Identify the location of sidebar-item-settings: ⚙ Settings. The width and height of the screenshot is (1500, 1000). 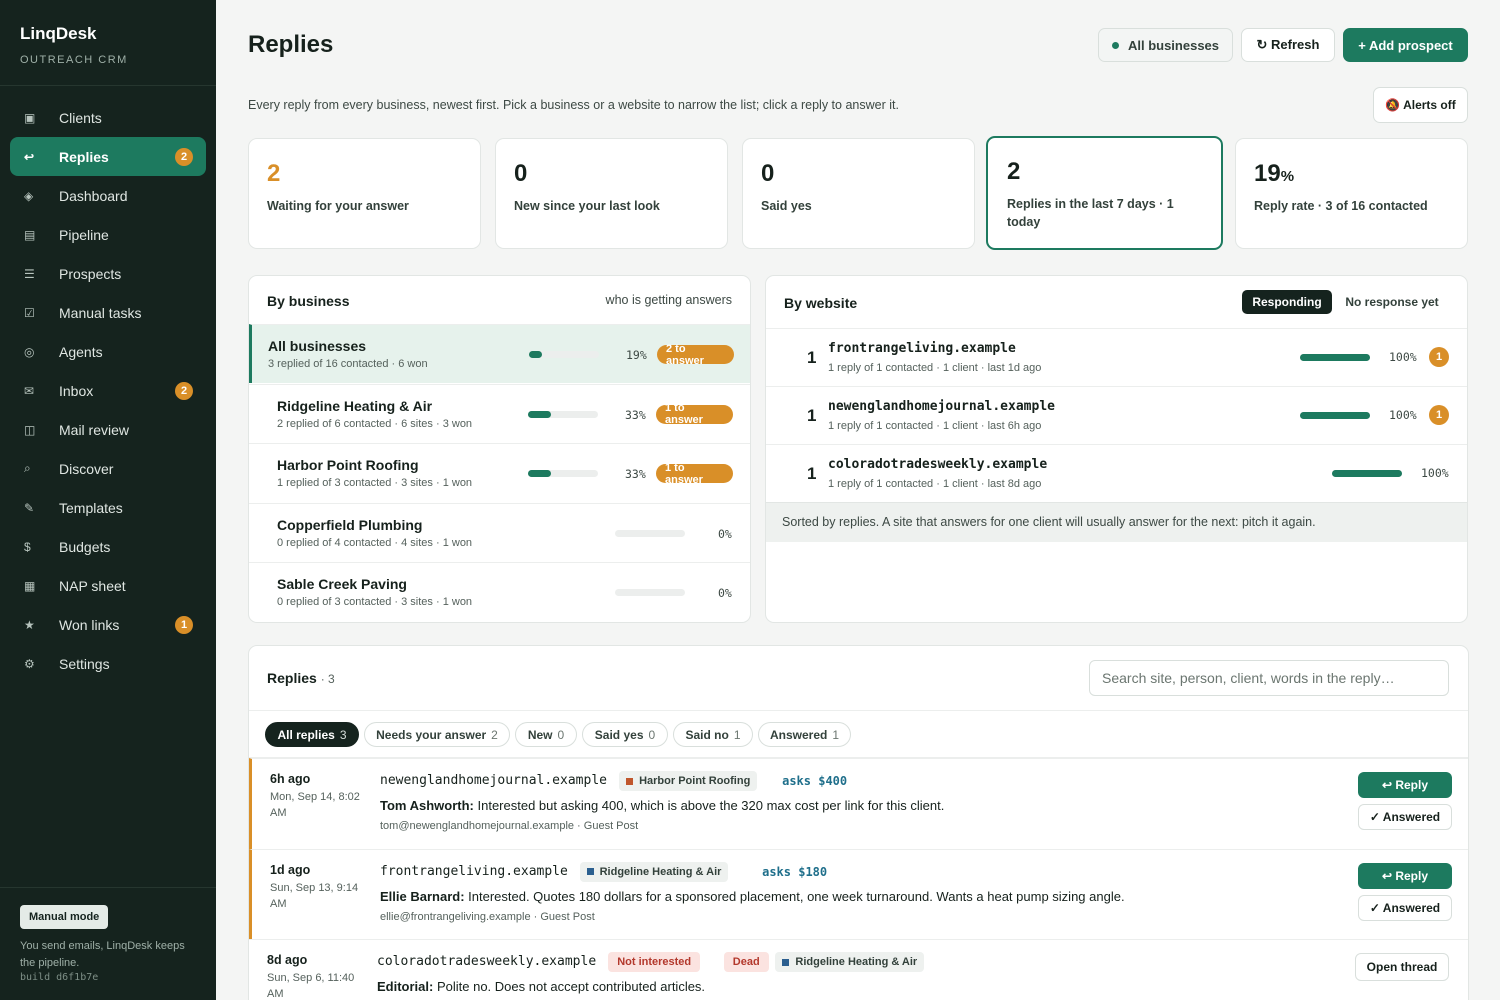
(108, 663).